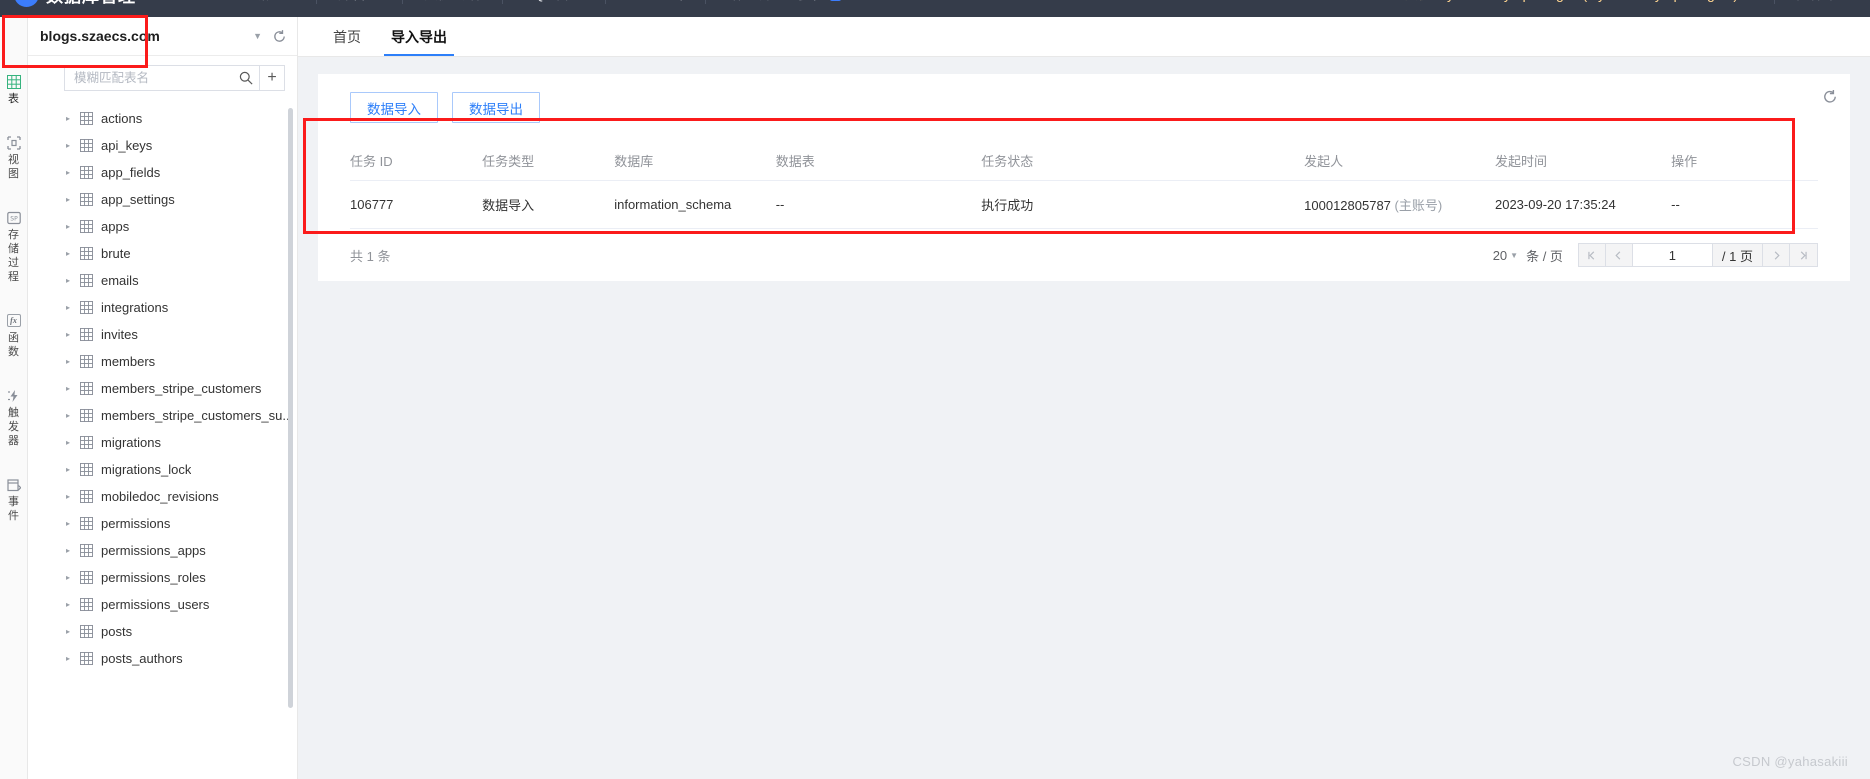 This screenshot has width=1870, height=779. What do you see at coordinates (1347, 205) in the screenshot?
I see `initiator-account: 100012805787` at bounding box center [1347, 205].